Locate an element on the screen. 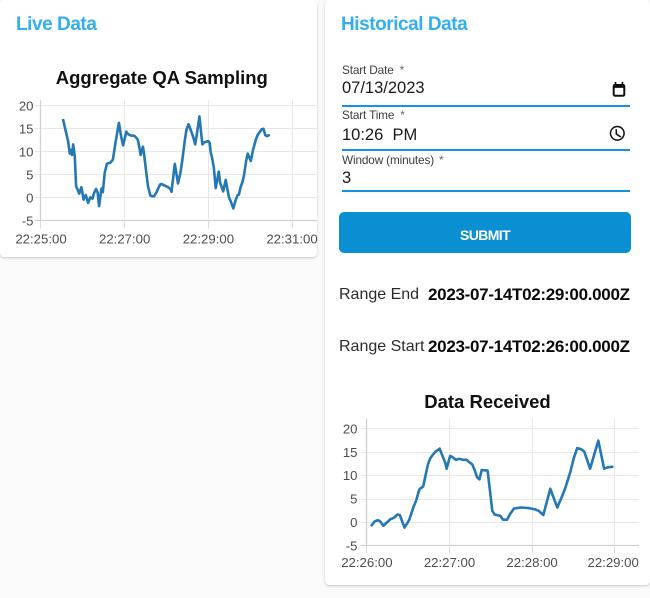 The image size is (650, 598). svg-text: 22:26:00 is located at coordinates (366, 562).